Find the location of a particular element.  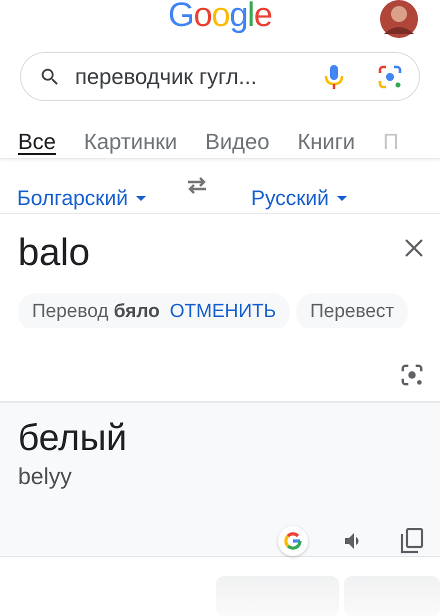

copy-icon is located at coordinates (412, 541).